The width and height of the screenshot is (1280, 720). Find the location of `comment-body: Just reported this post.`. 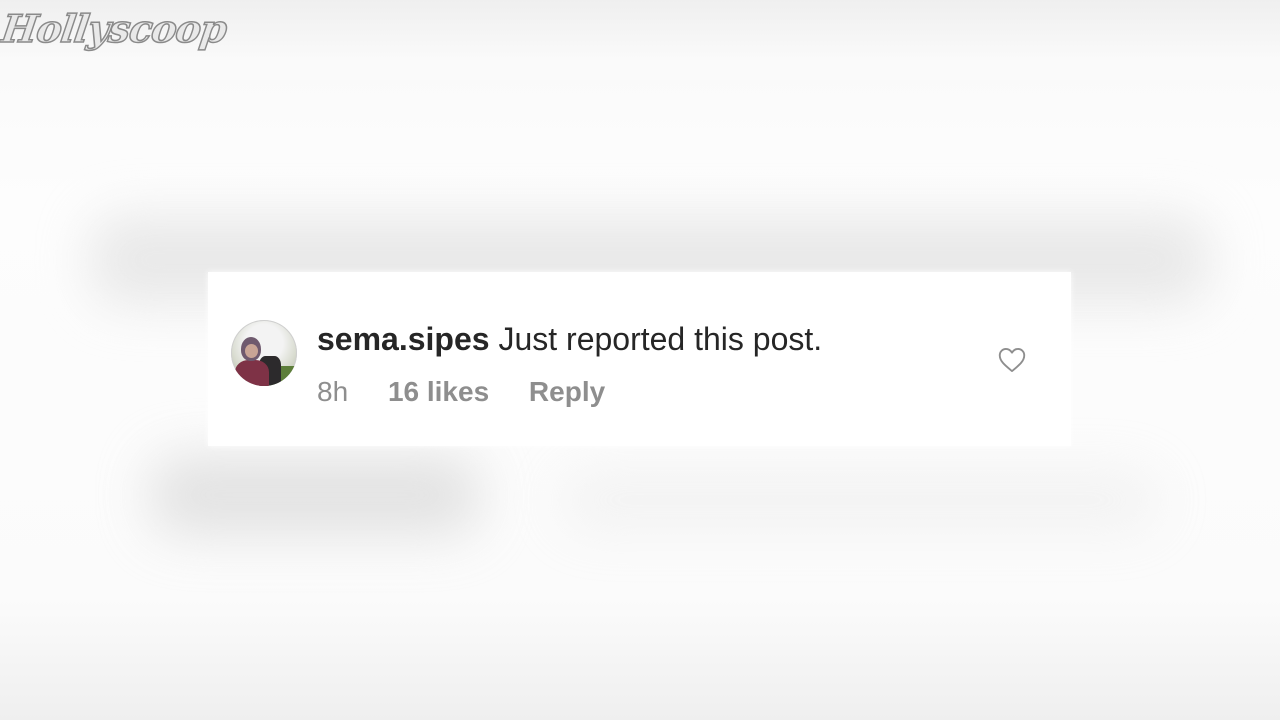

comment-body: Just reported this post. is located at coordinates (660, 339).